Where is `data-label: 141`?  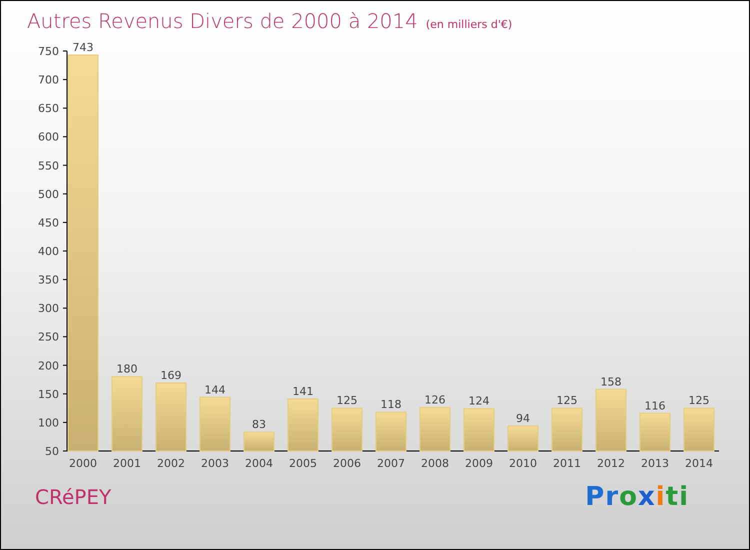 data-label: 141 is located at coordinates (303, 391).